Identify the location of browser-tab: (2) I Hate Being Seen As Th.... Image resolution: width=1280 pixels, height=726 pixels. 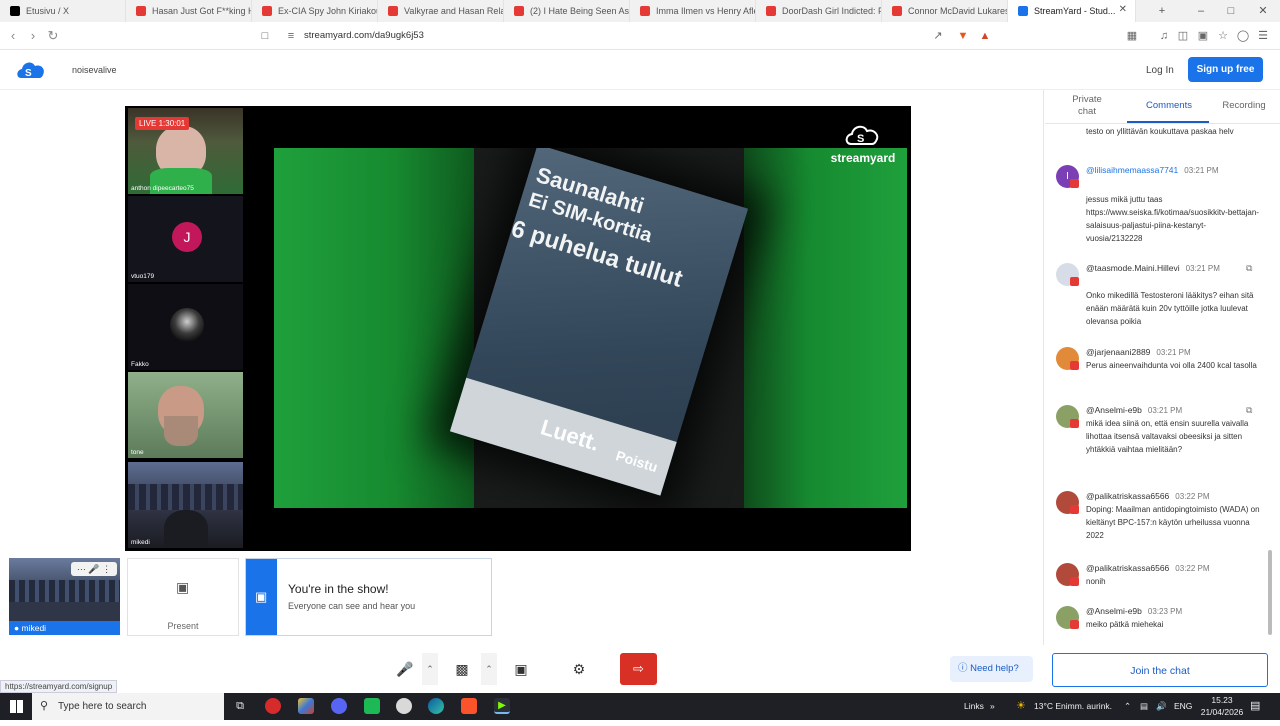
(567, 11).